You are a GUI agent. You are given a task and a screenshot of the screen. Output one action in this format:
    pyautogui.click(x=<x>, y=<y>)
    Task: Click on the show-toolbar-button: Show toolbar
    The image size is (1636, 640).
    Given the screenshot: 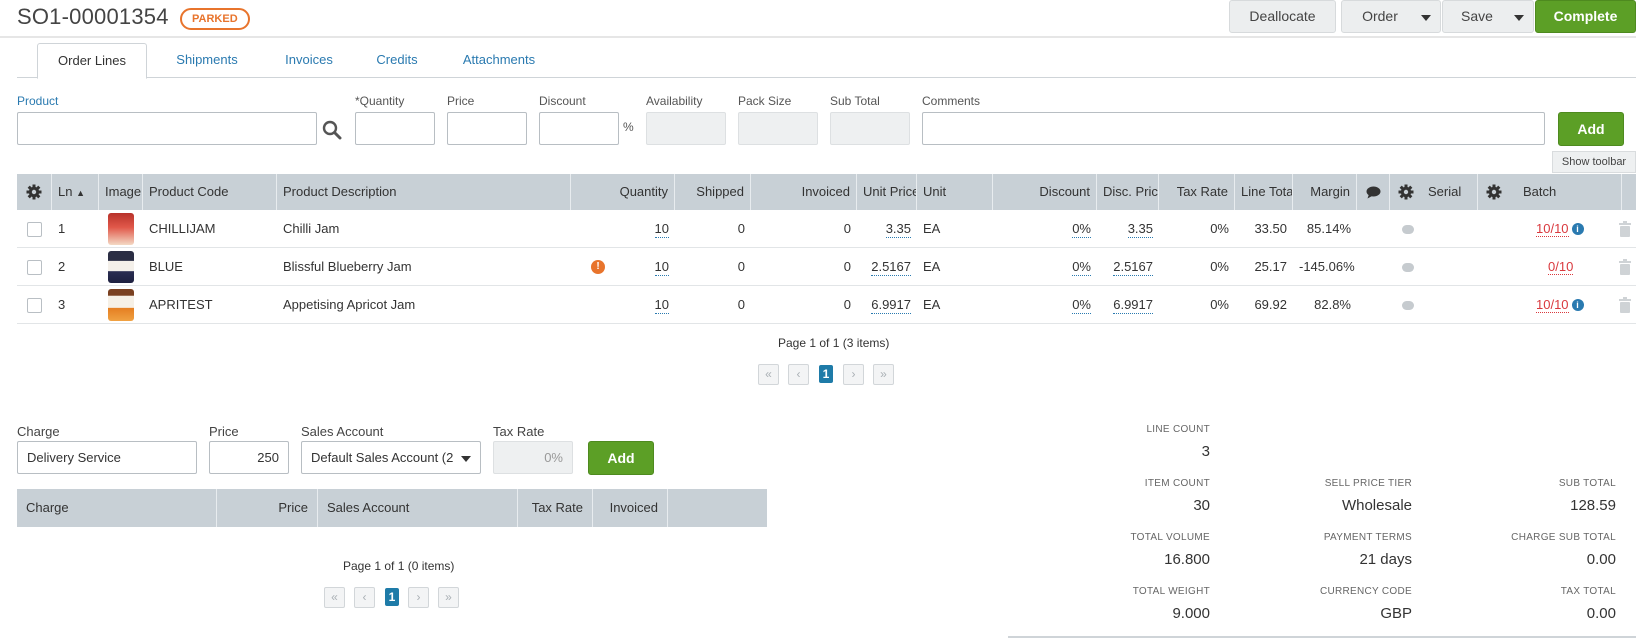 What is the action you would take?
    pyautogui.click(x=1594, y=162)
    